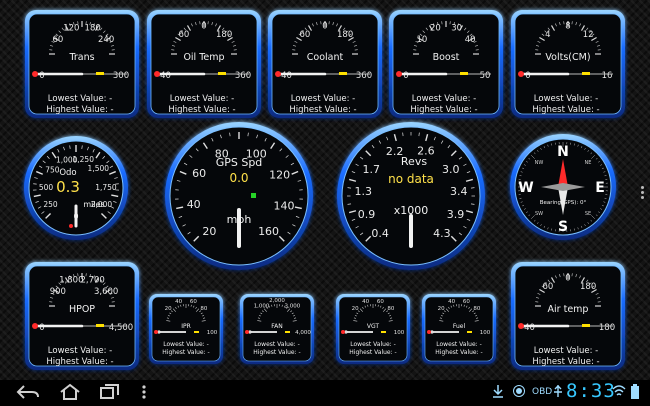 This screenshot has height=406, width=650. I want to click on overflow-menu-icon, so click(144, 393).